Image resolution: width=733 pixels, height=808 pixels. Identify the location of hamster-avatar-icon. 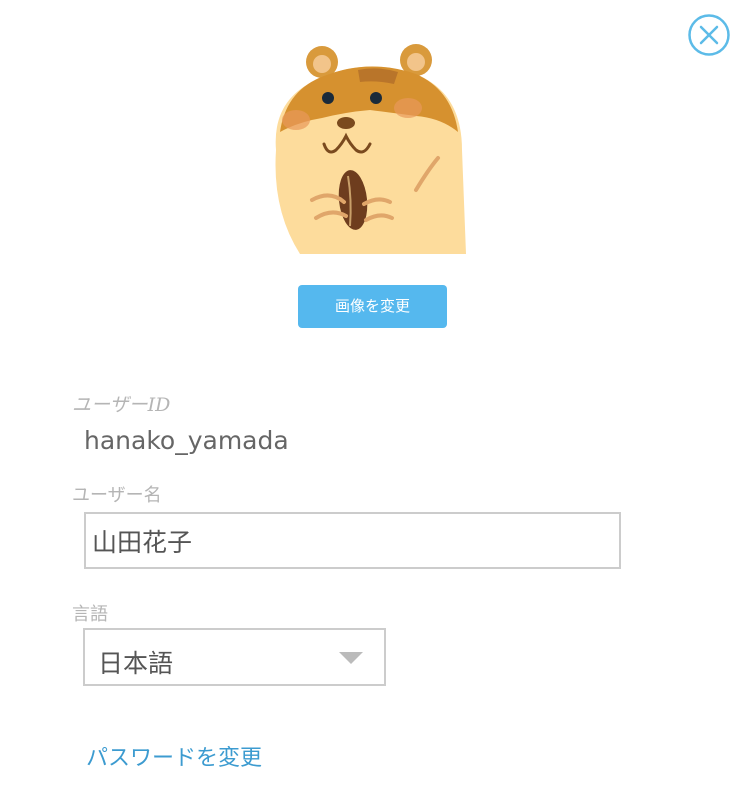
(370, 149).